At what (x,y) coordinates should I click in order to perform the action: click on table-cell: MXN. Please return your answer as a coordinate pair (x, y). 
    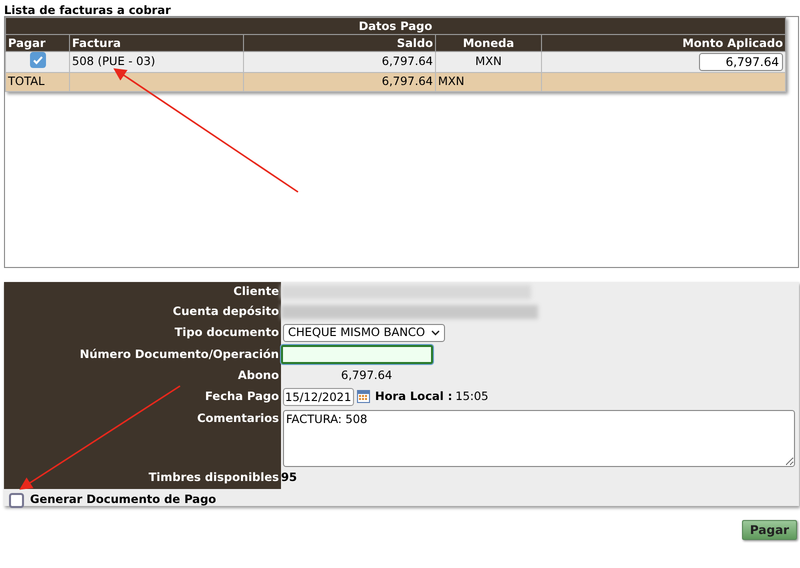
    Looking at the image, I should click on (489, 82).